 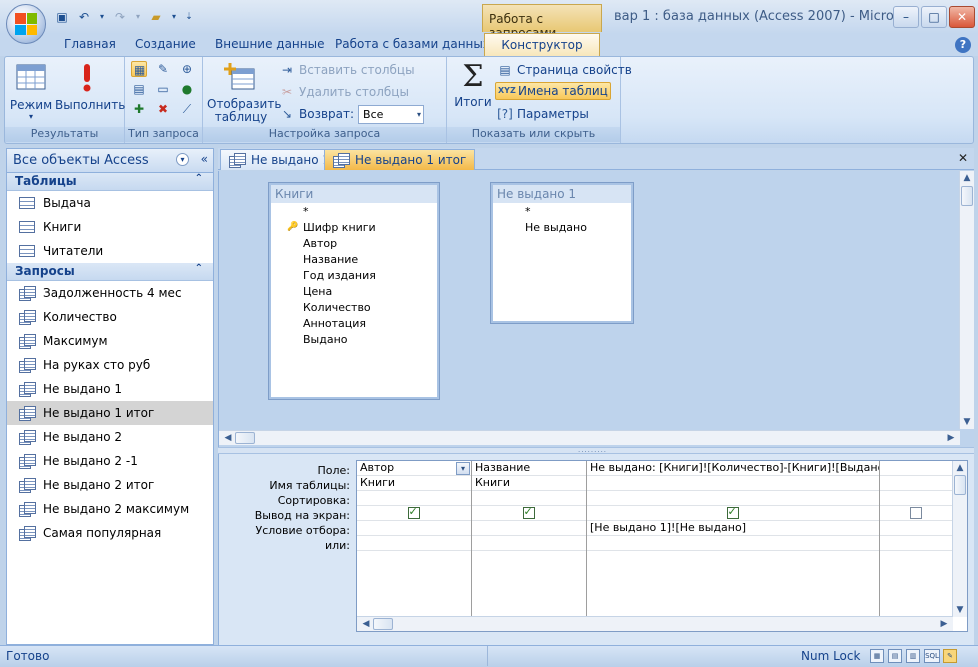 I want to click on union-query-icon: ●, so click(x=187, y=89).